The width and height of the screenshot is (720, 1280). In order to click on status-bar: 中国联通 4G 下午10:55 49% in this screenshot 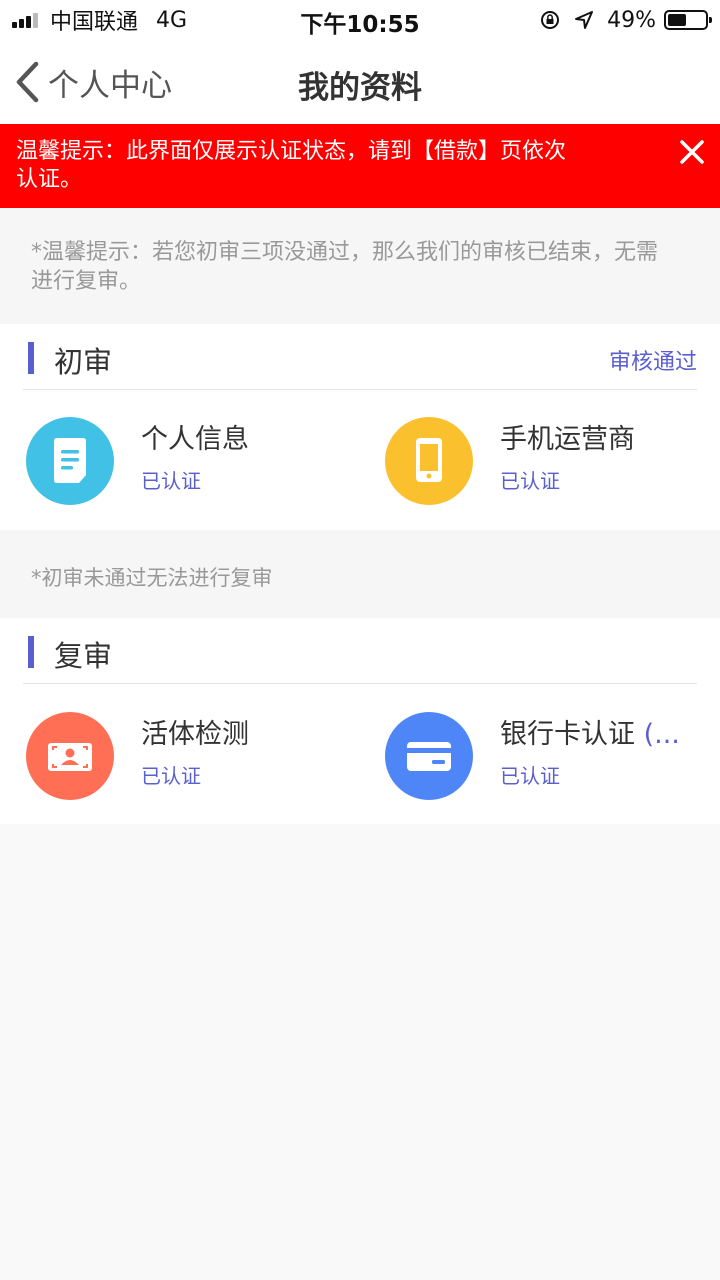, I will do `click(360, 20)`.